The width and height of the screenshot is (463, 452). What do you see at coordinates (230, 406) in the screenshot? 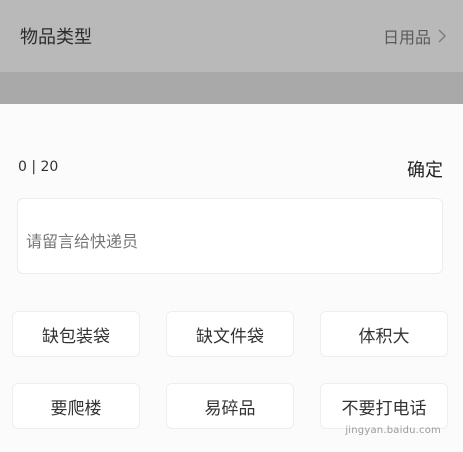
I see `tag-button: 易碎品` at bounding box center [230, 406].